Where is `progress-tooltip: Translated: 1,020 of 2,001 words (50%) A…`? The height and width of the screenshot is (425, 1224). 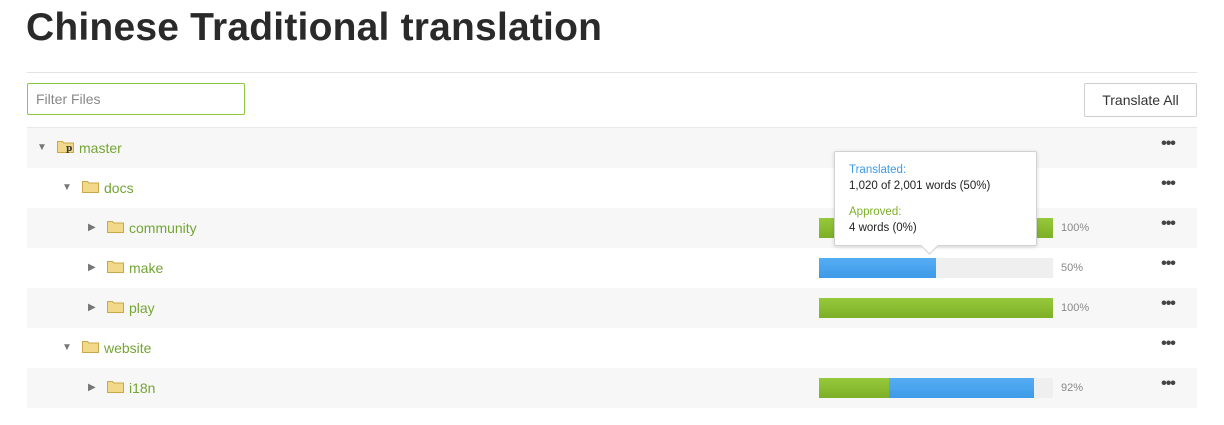
progress-tooltip: Translated: 1,020 of 2,001 words (50%) A… is located at coordinates (935, 198).